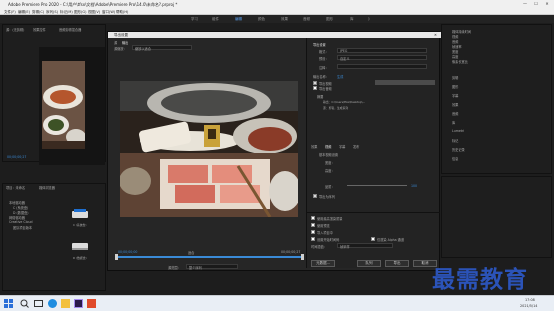  I want to click on quality-value: 100, so click(414, 186).